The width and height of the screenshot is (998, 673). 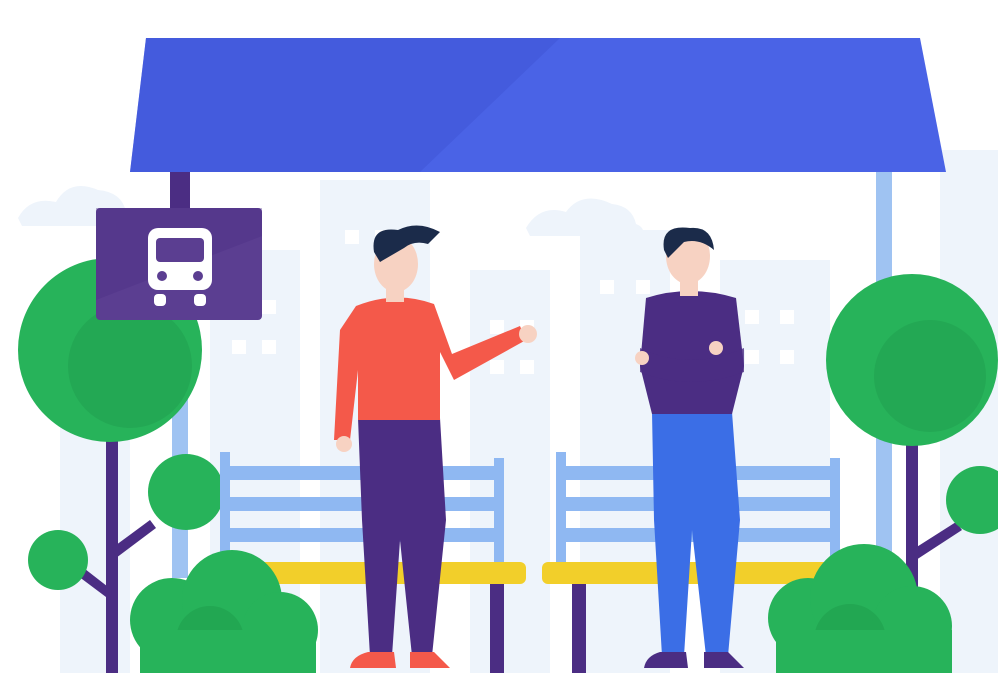 I want to click on sign-post-top, so click(x=180, y=189).